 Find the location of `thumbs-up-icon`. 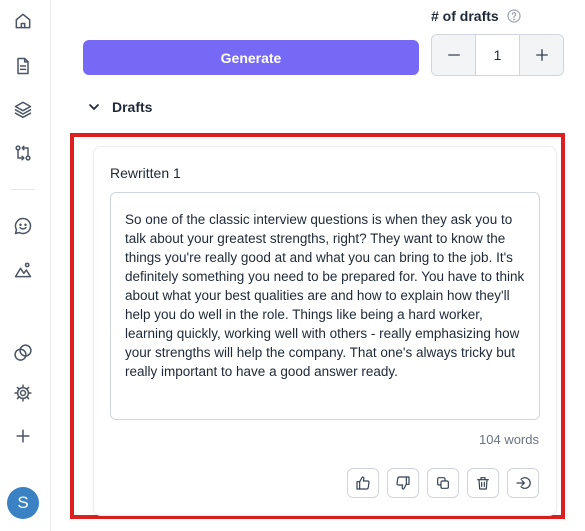

thumbs-up-icon is located at coordinates (363, 483).